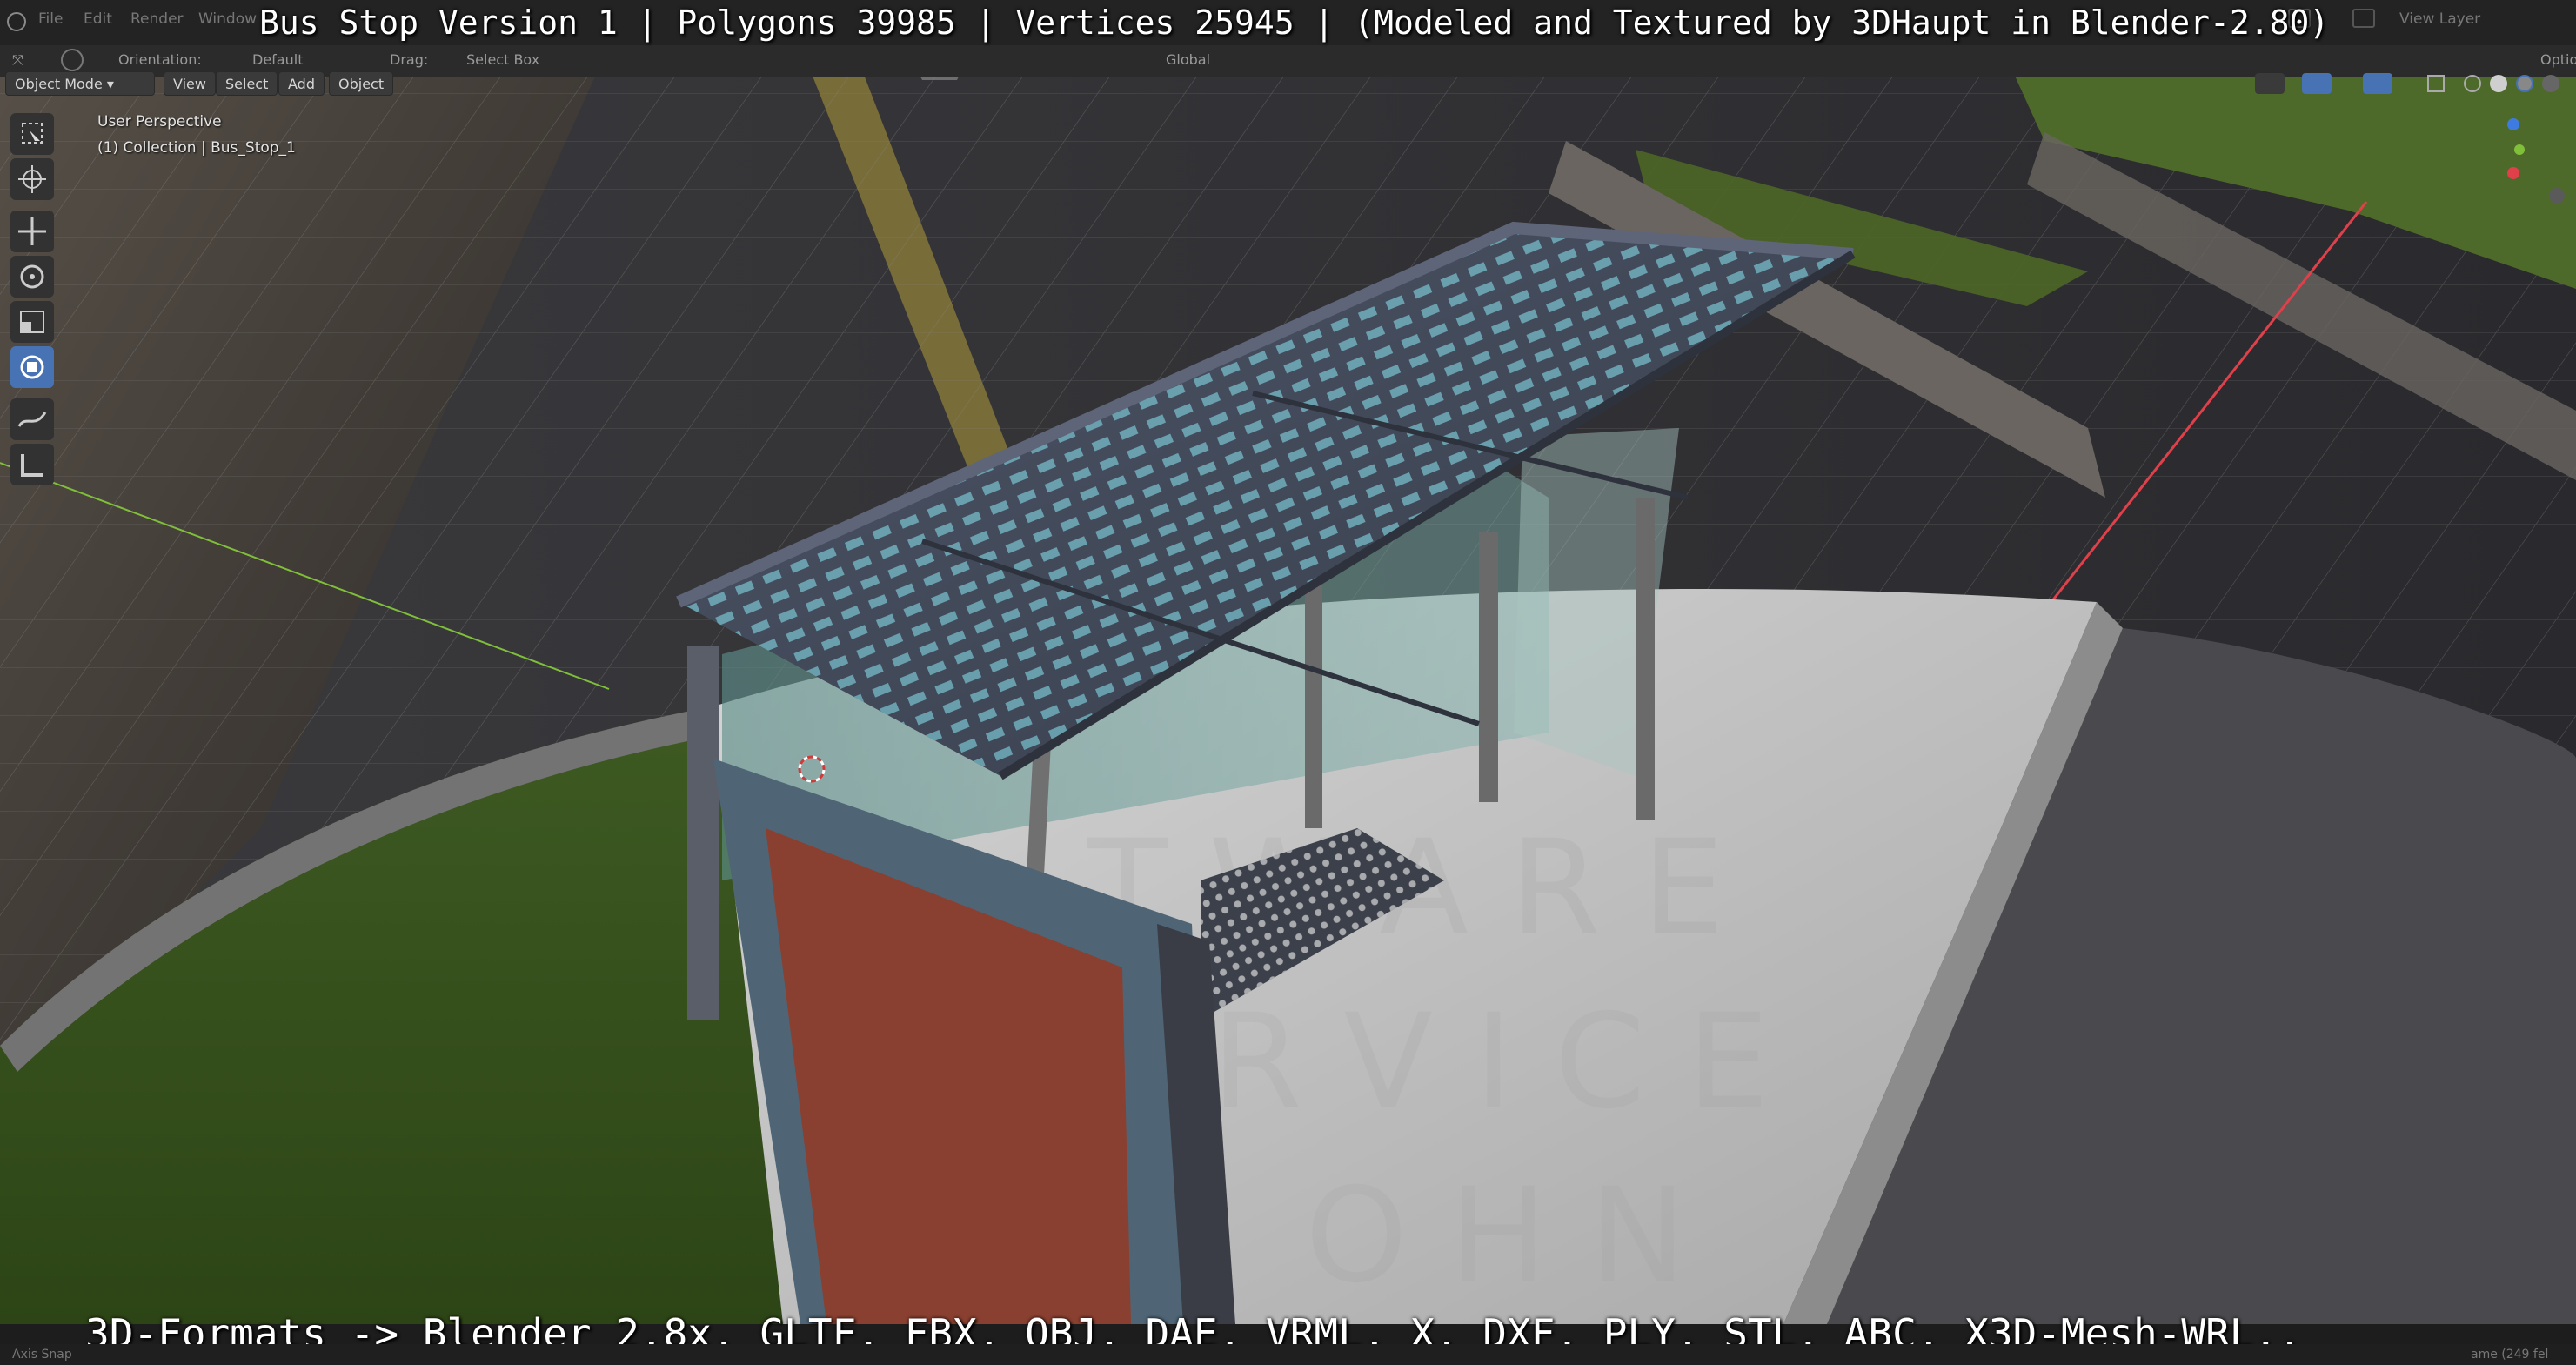 This screenshot has height=1365, width=2576. I want to click on rotate-tool, so click(32, 277).